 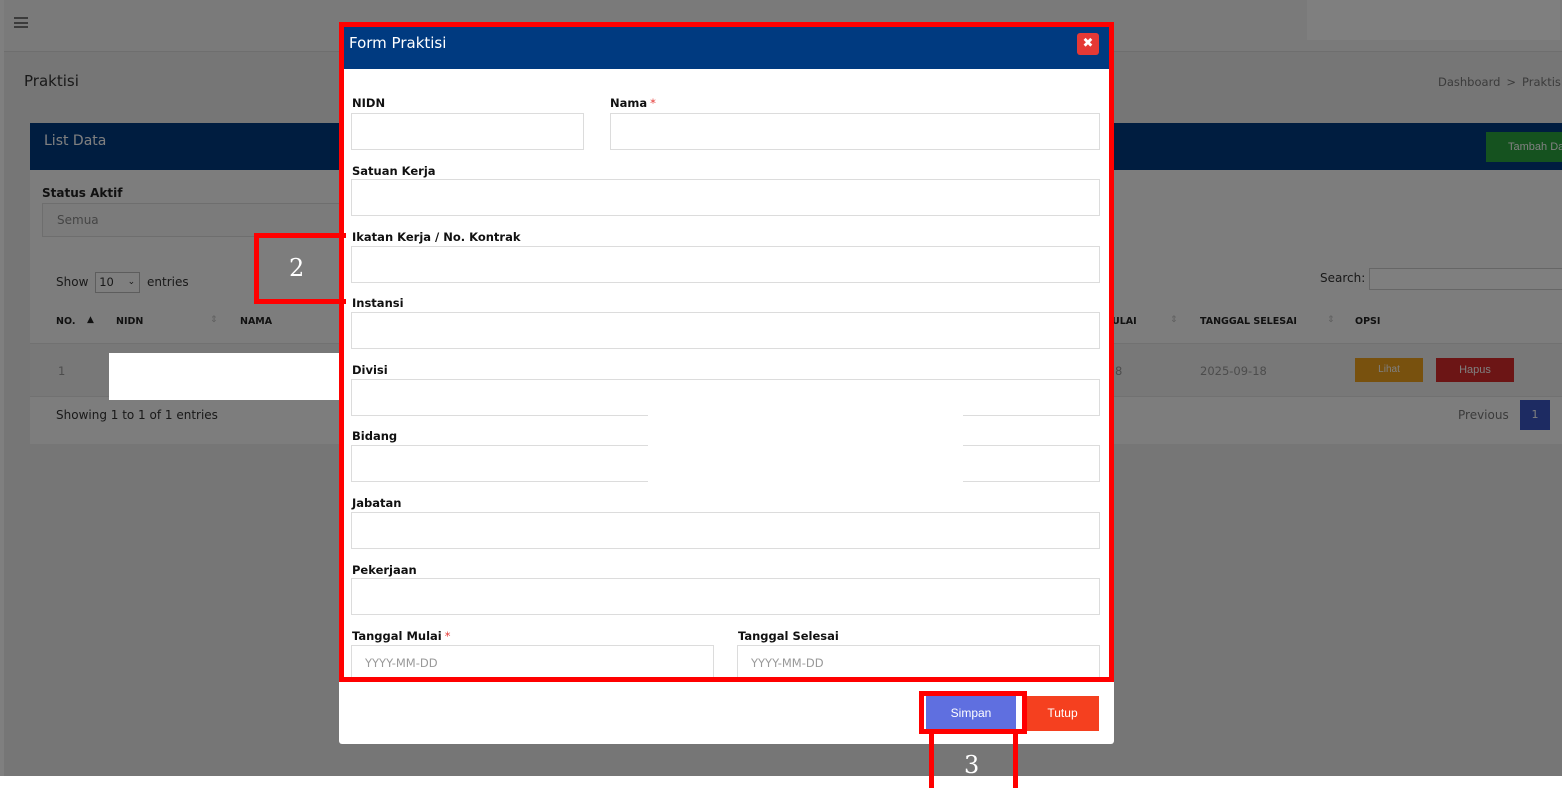 What do you see at coordinates (1062, 713) in the screenshot?
I see `close-button: Tutup` at bounding box center [1062, 713].